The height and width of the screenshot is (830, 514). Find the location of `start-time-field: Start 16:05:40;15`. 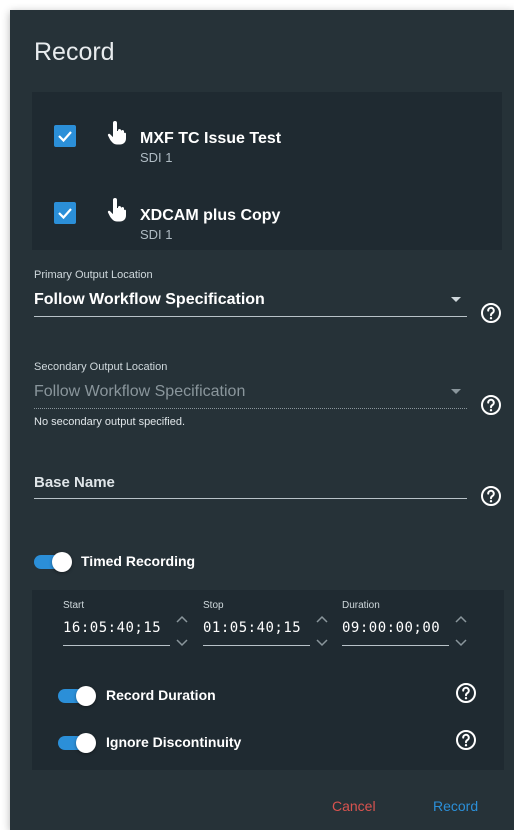

start-time-field: Start 16:05:40;15 is located at coordinates (133, 625).